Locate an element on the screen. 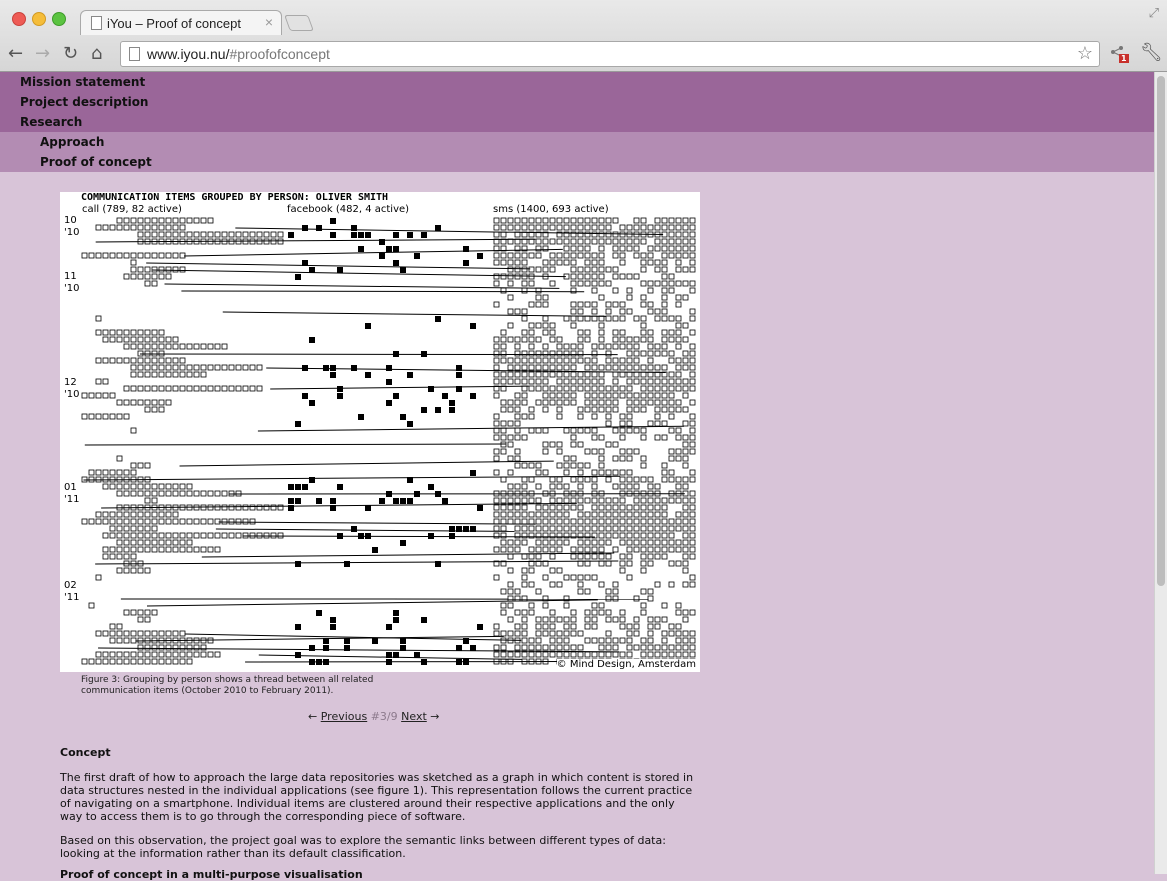 This screenshot has height=881, width=1167. next-link: Next is located at coordinates (414, 716).